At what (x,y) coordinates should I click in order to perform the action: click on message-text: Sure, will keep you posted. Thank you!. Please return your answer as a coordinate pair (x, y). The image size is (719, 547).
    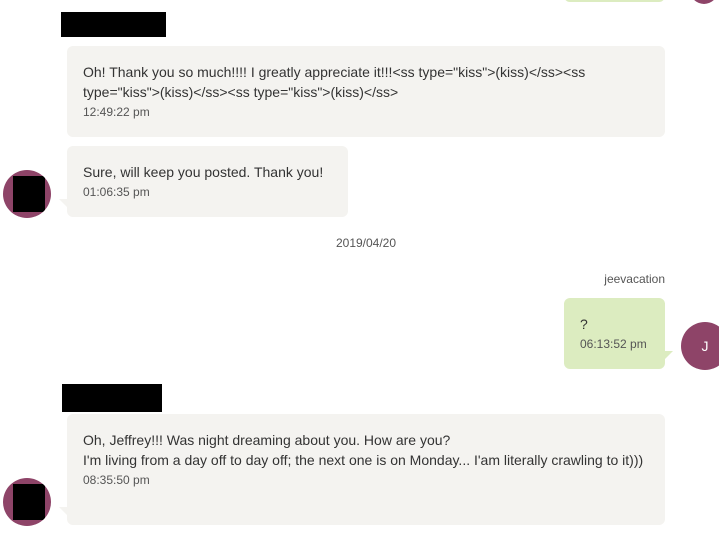
    Looking at the image, I should click on (203, 172).